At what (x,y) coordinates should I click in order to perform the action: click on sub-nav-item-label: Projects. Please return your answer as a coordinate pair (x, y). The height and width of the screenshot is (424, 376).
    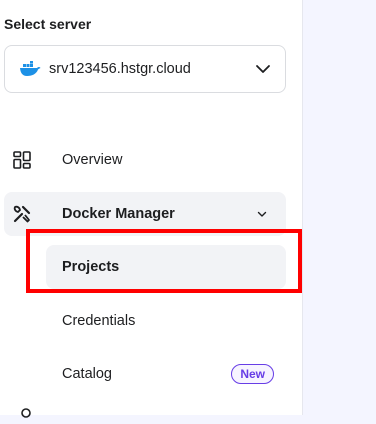
    Looking at the image, I should click on (91, 267).